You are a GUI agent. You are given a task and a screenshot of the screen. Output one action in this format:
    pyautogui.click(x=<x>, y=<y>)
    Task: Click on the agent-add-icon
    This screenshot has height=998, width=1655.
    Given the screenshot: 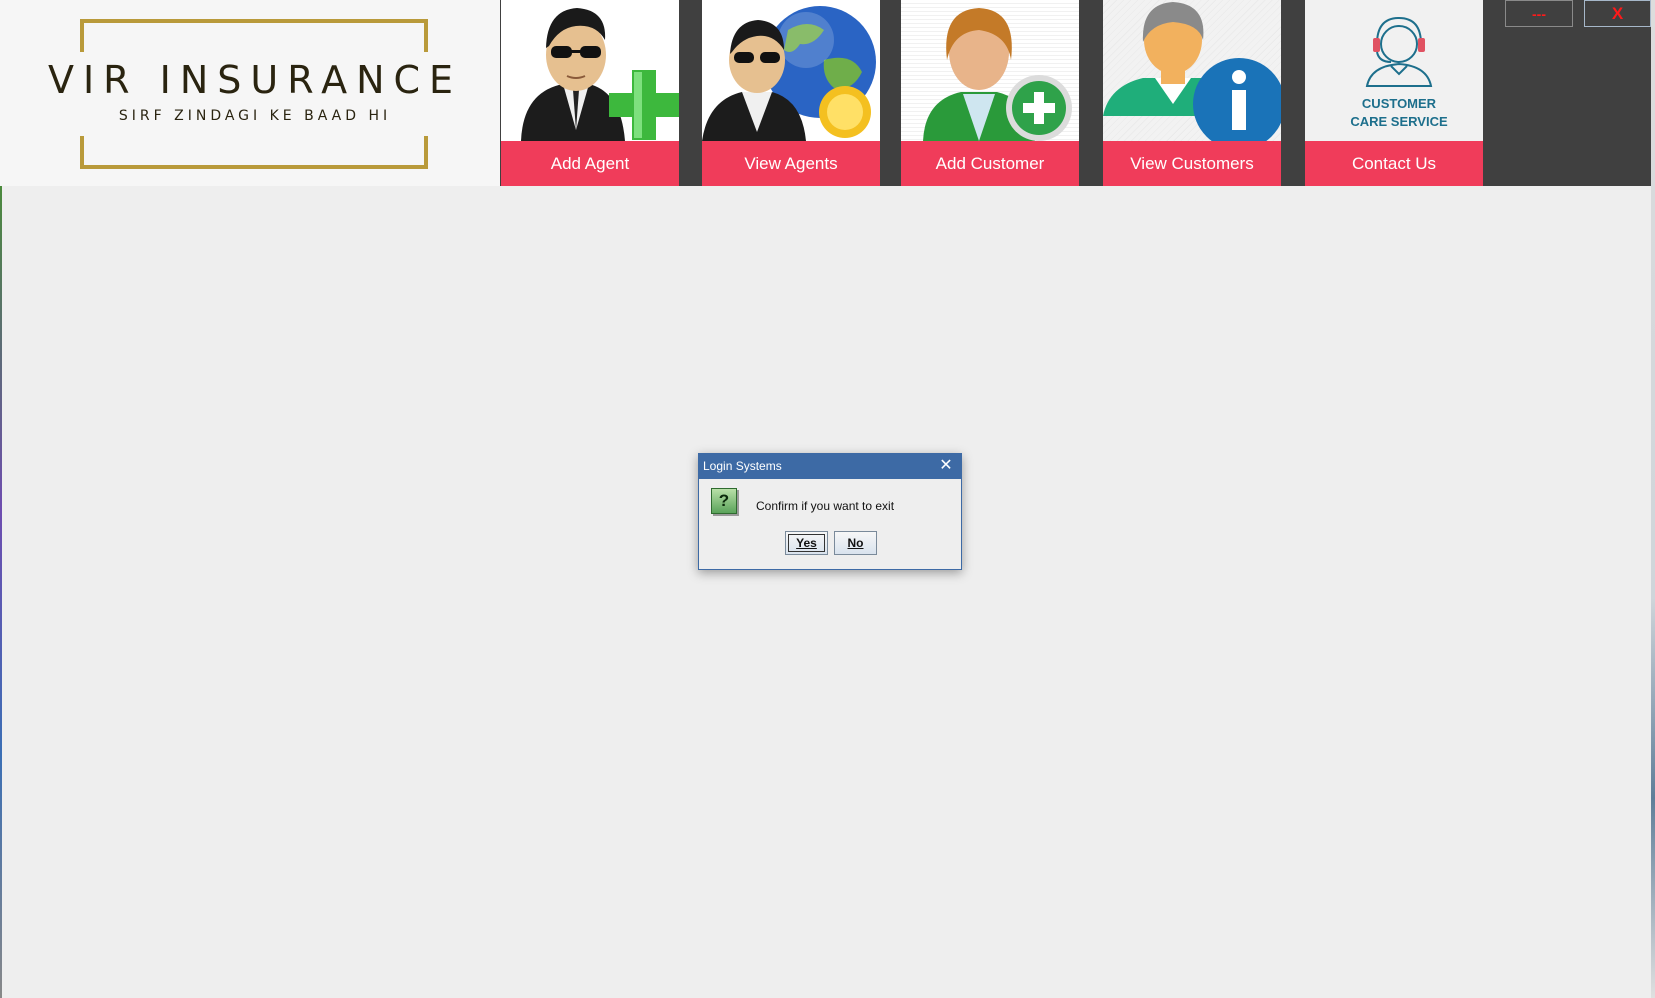 What is the action you would take?
    pyautogui.click(x=590, y=70)
    